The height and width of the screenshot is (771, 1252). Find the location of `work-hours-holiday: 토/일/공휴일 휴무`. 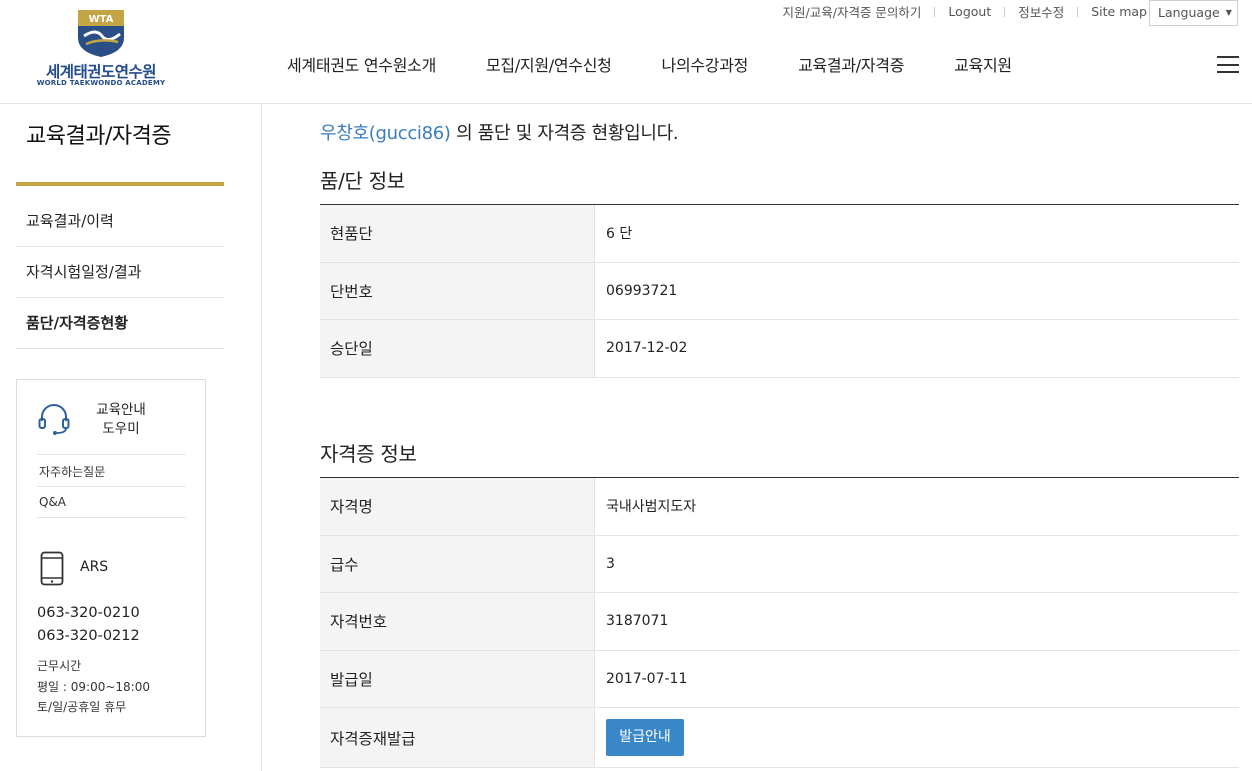

work-hours-holiday: 토/일/공휴일 휴무 is located at coordinates (82, 707).